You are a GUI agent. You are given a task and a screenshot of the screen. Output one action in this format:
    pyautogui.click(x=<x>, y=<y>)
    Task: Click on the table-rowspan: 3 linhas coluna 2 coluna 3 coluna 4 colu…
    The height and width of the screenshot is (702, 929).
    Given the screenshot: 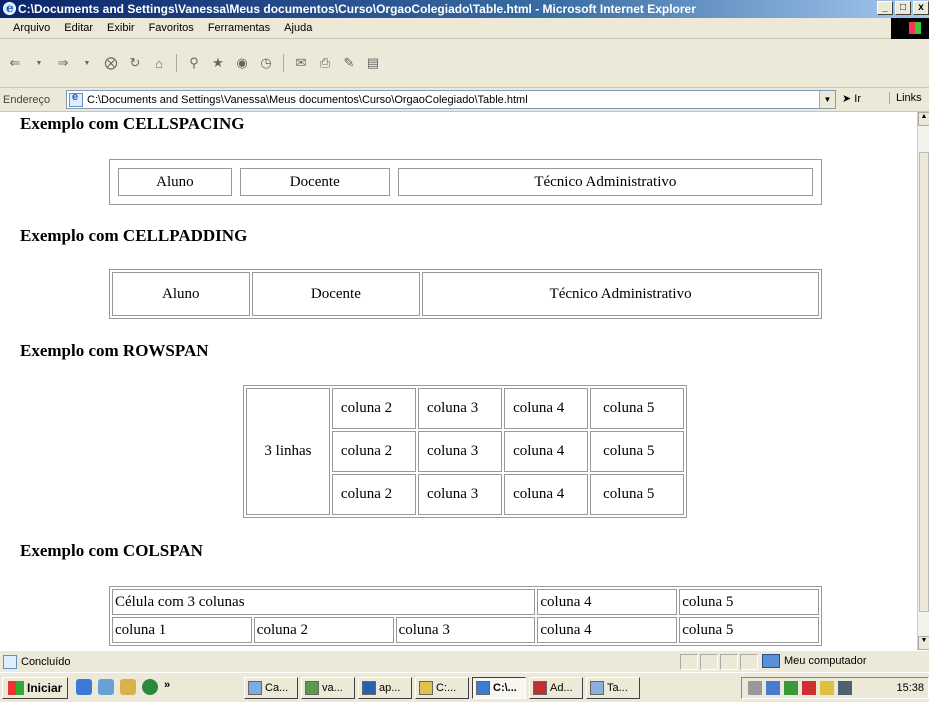 What is the action you would take?
    pyautogui.click(x=465, y=451)
    